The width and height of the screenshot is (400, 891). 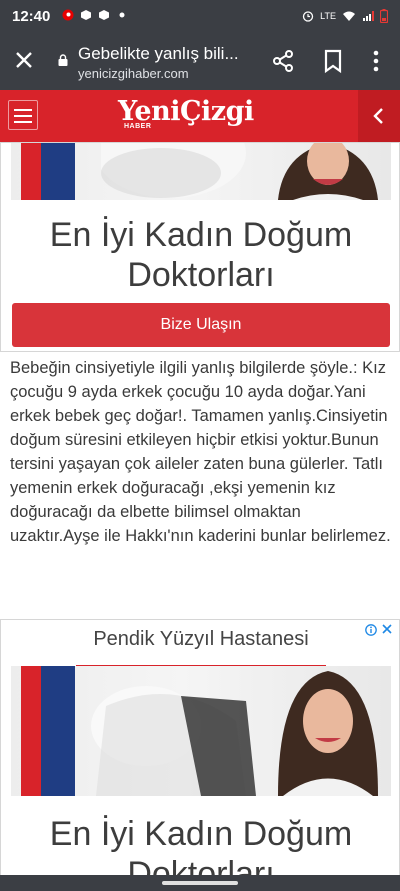 I want to click on bookmark-icon, so click(x=333, y=61).